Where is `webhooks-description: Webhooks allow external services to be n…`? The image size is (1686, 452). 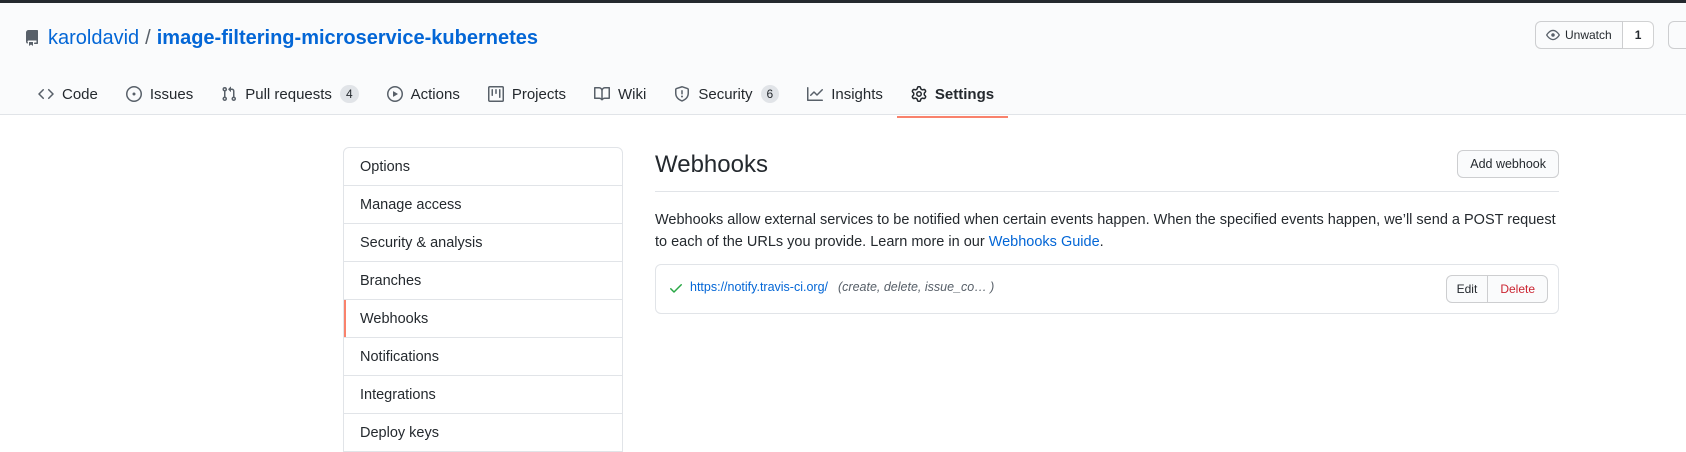
webhooks-description: Webhooks allow external services to be n… is located at coordinates (1107, 231).